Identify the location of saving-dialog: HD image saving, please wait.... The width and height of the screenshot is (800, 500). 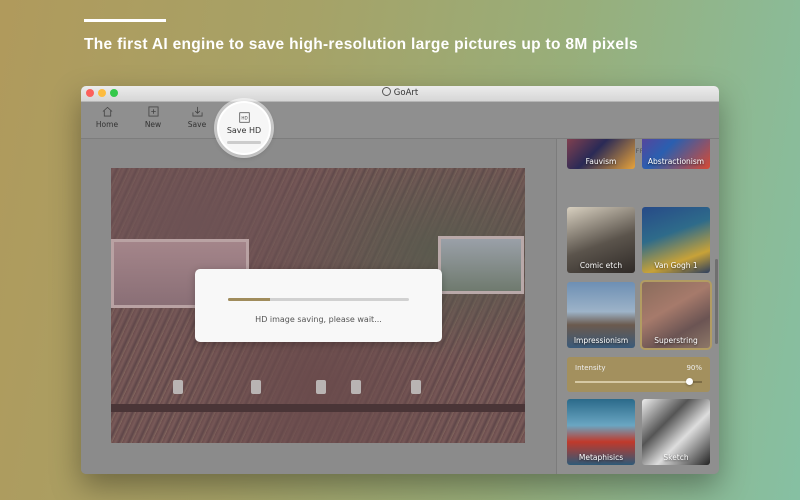
(318, 305).